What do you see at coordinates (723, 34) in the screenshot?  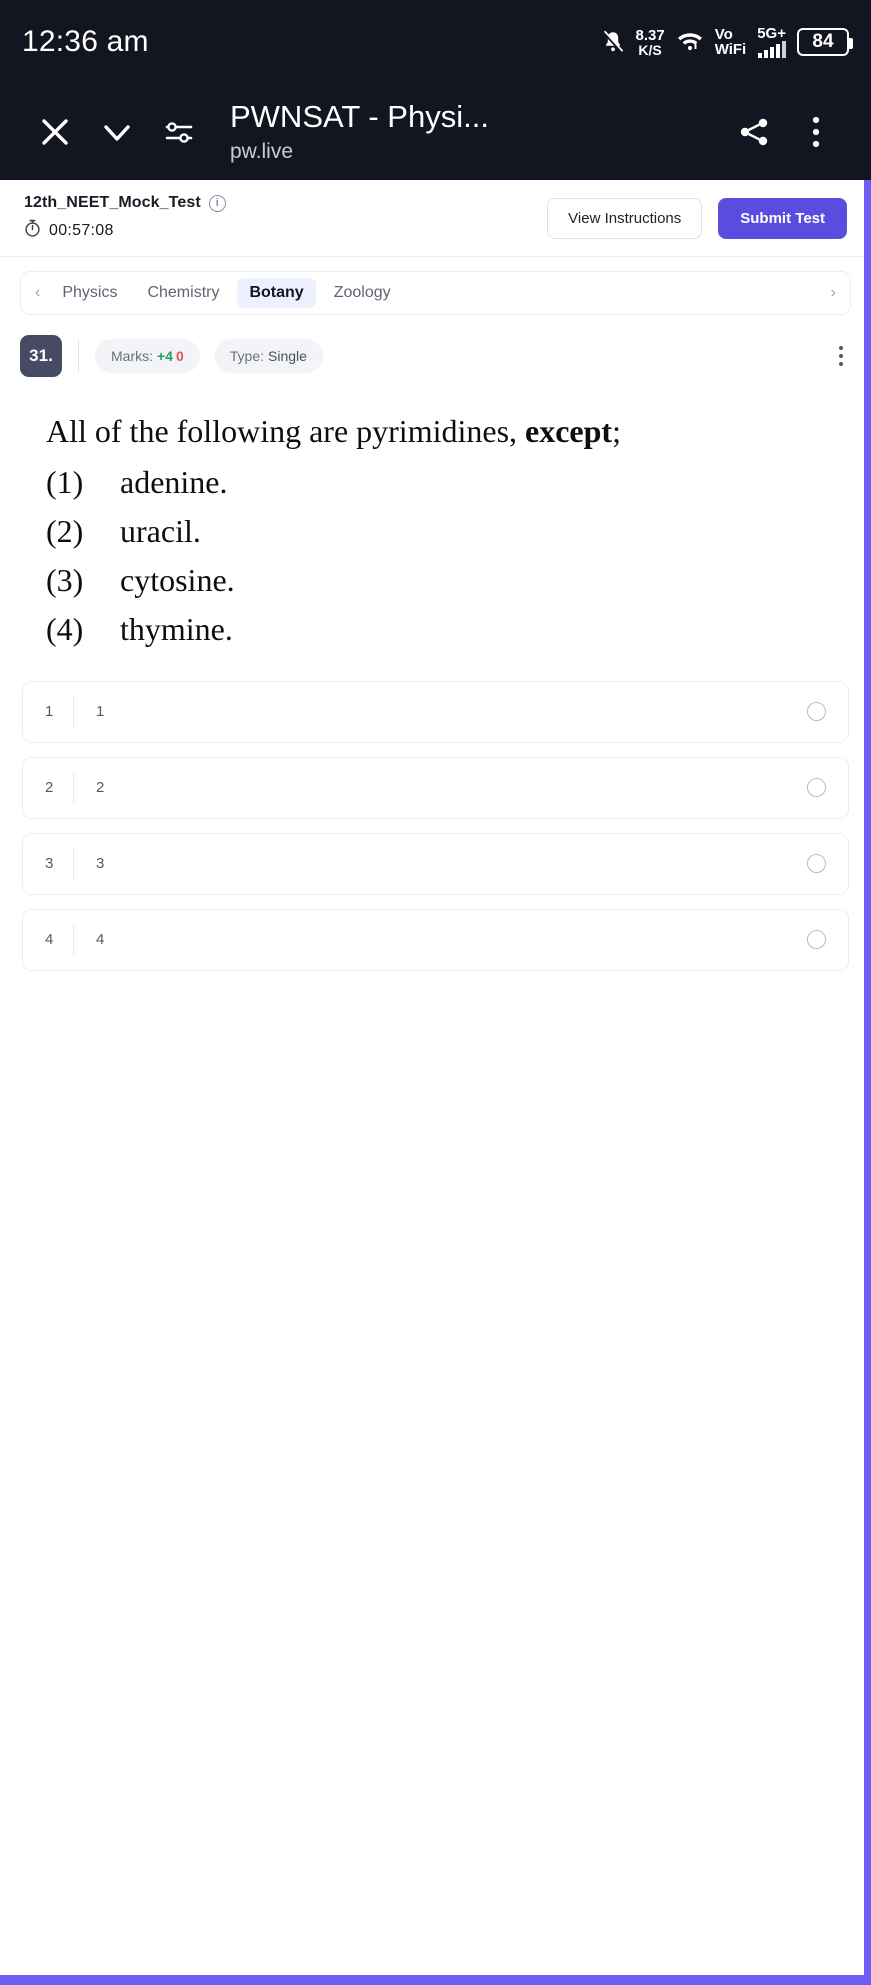 I see `vowifi-line1: Vo` at bounding box center [723, 34].